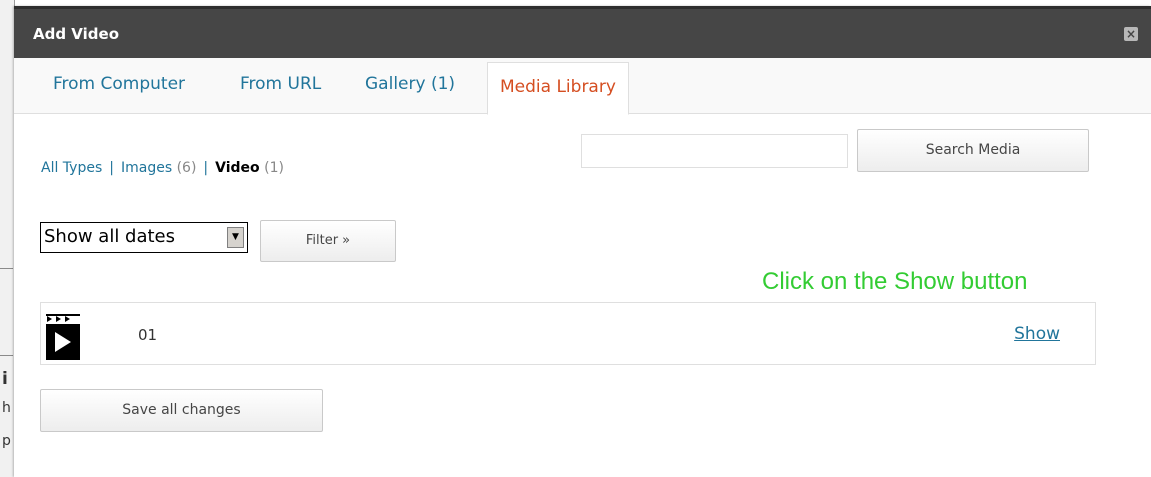  Describe the element at coordinates (1131, 34) in the screenshot. I see `close-icon: ×` at that location.